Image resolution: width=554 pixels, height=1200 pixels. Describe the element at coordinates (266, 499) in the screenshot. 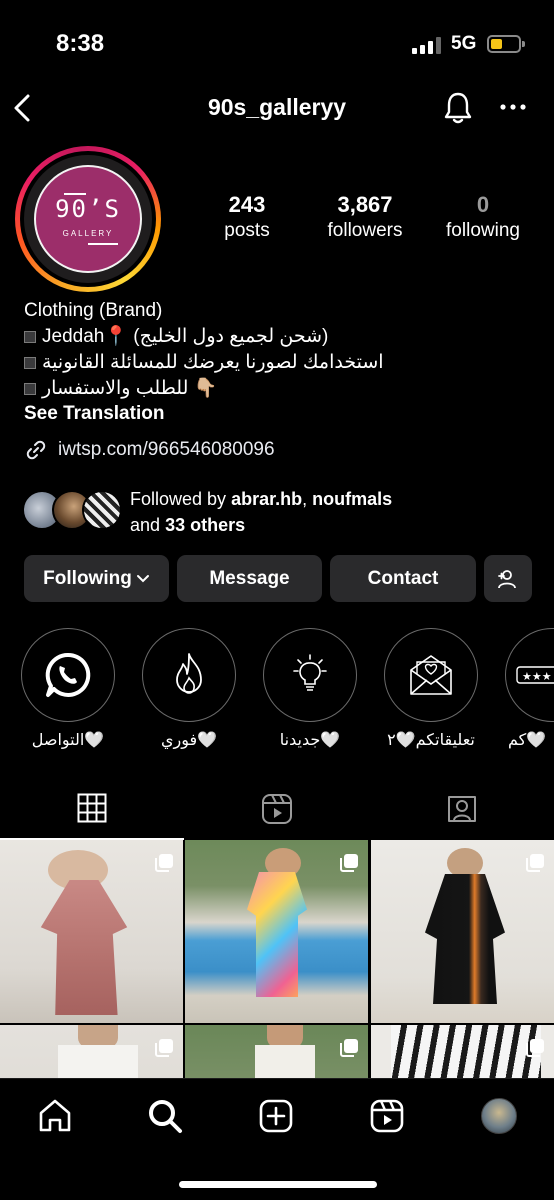

I see `follower-username: abrar.hb` at that location.